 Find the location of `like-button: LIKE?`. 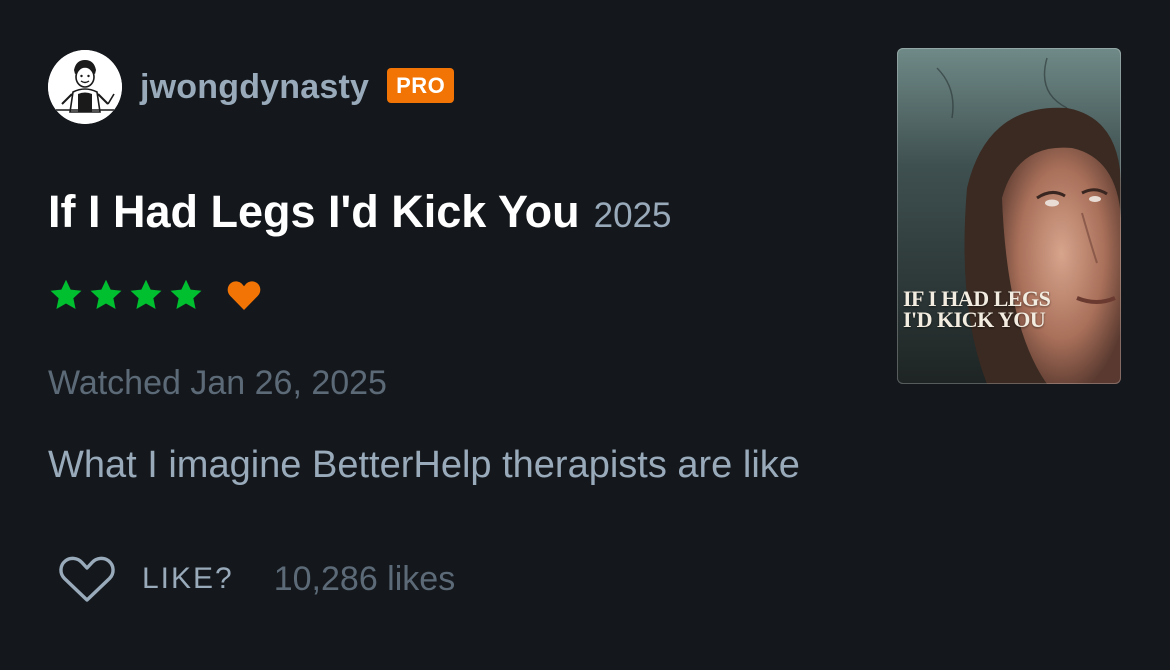

like-button: LIKE? is located at coordinates (188, 579).